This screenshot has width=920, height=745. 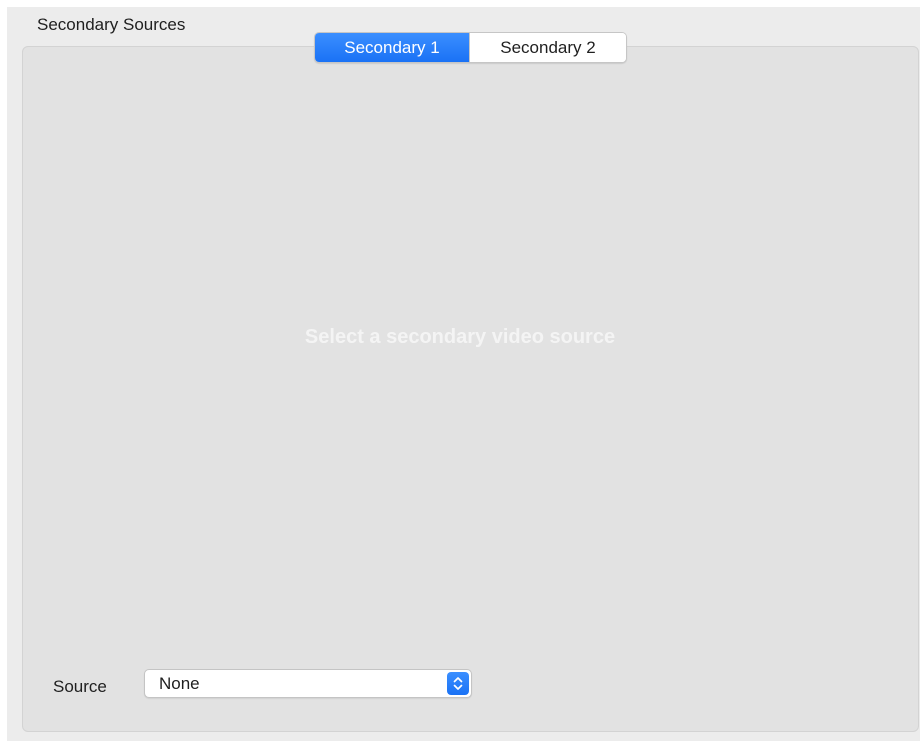 What do you see at coordinates (80, 686) in the screenshot?
I see `source-label: Source` at bounding box center [80, 686].